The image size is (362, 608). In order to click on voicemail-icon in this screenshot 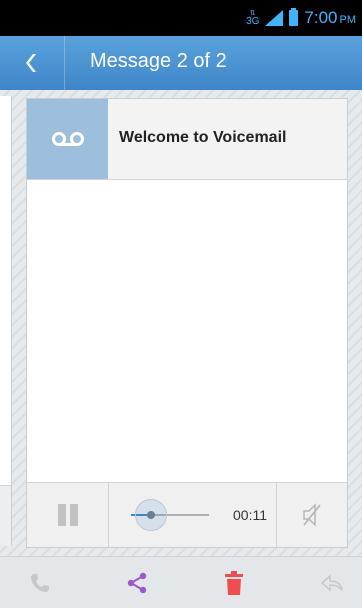, I will do `click(67, 139)`.